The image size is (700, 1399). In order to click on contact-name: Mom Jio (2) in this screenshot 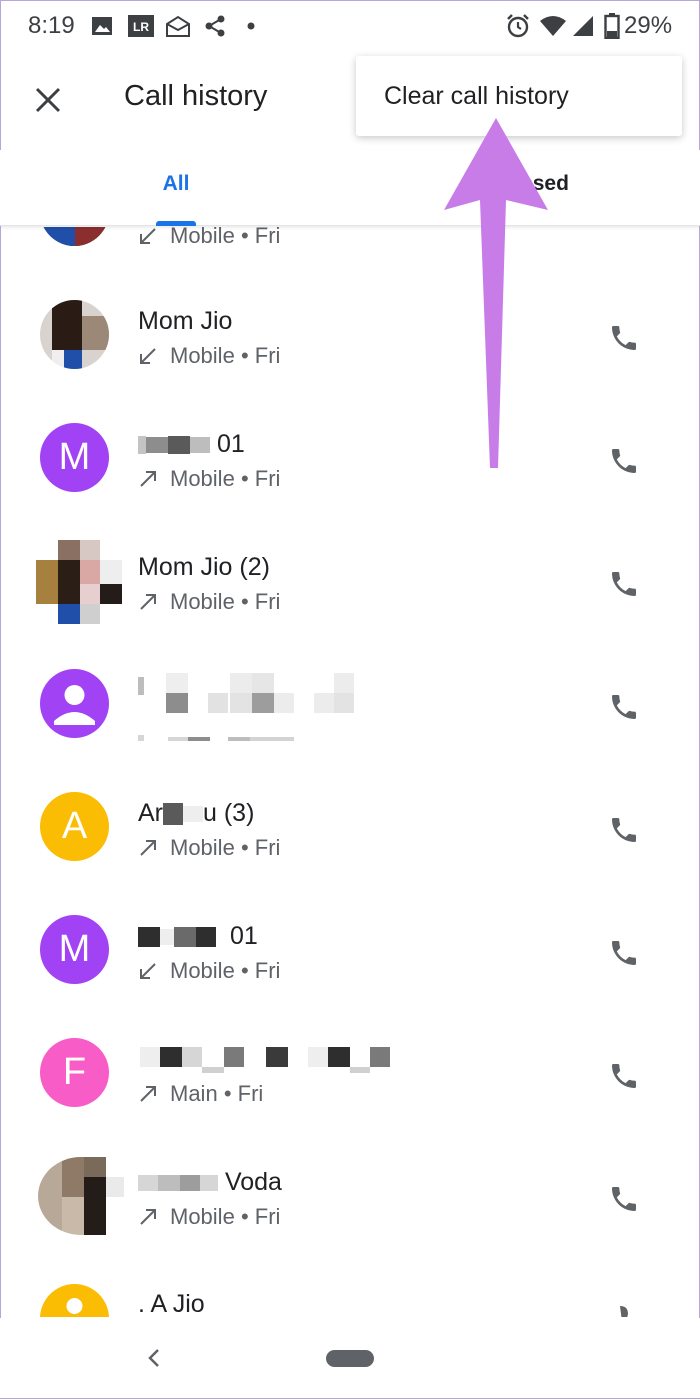, I will do `click(204, 567)`.